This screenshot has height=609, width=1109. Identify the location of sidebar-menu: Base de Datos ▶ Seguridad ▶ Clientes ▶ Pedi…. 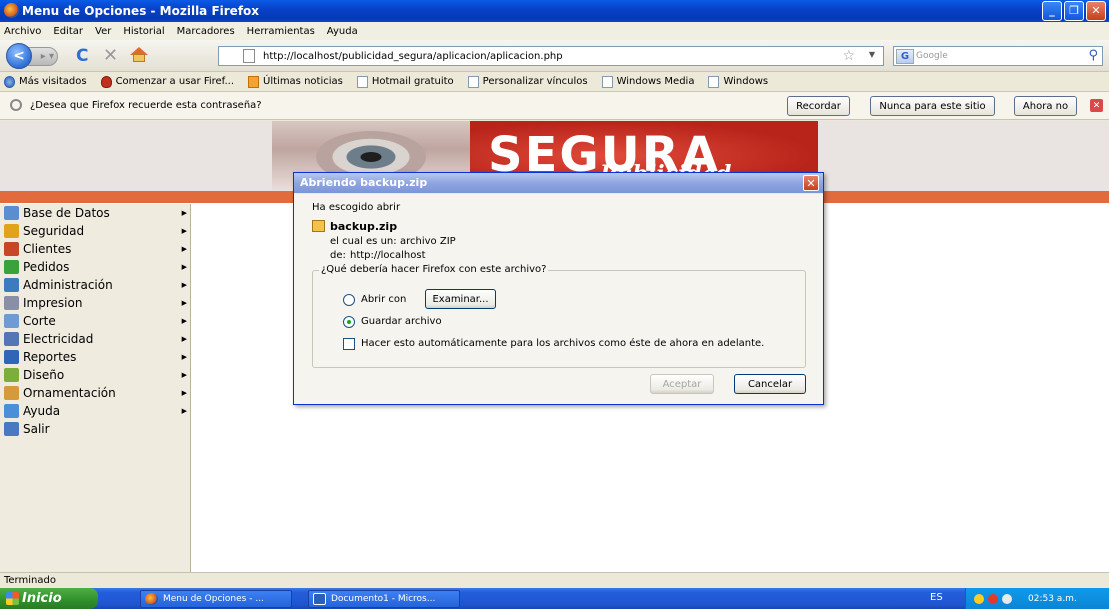
(95, 388).